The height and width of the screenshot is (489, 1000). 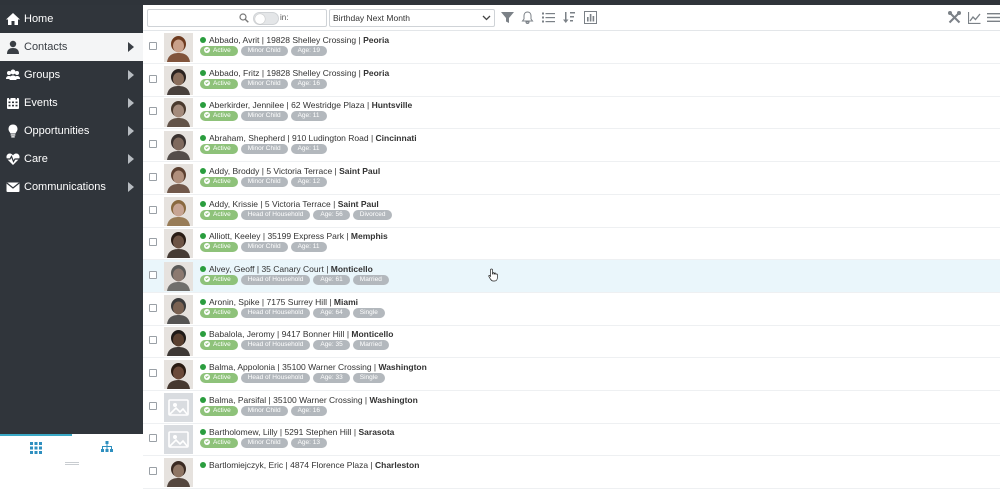 What do you see at coordinates (527, 18) in the screenshot?
I see `notifications-button` at bounding box center [527, 18].